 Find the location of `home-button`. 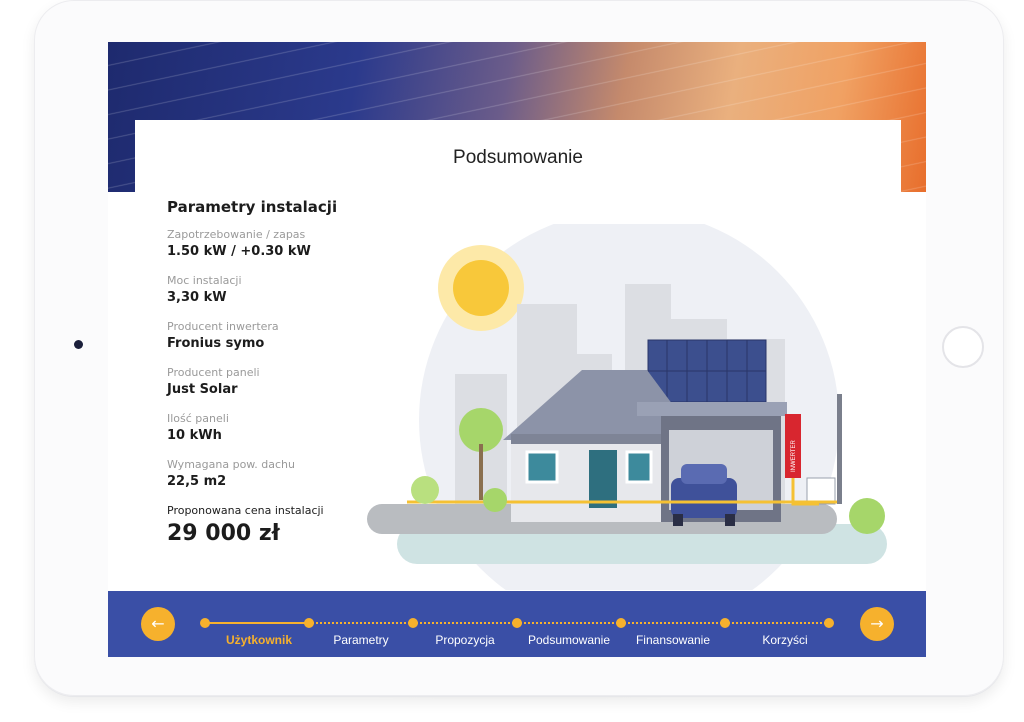

home-button is located at coordinates (963, 347).